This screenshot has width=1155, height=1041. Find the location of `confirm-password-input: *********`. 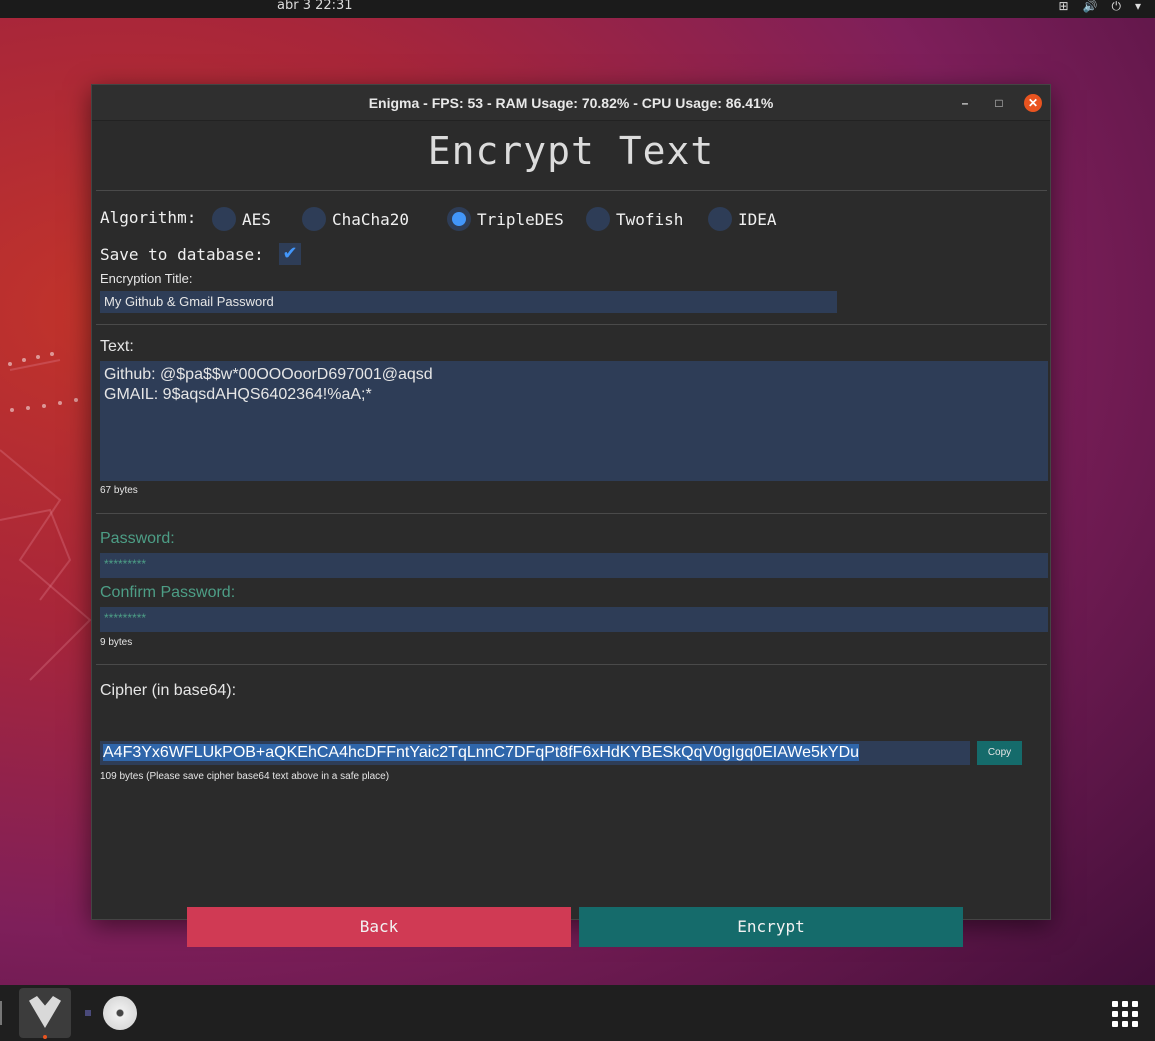

confirm-password-input: ********* is located at coordinates (574, 619).